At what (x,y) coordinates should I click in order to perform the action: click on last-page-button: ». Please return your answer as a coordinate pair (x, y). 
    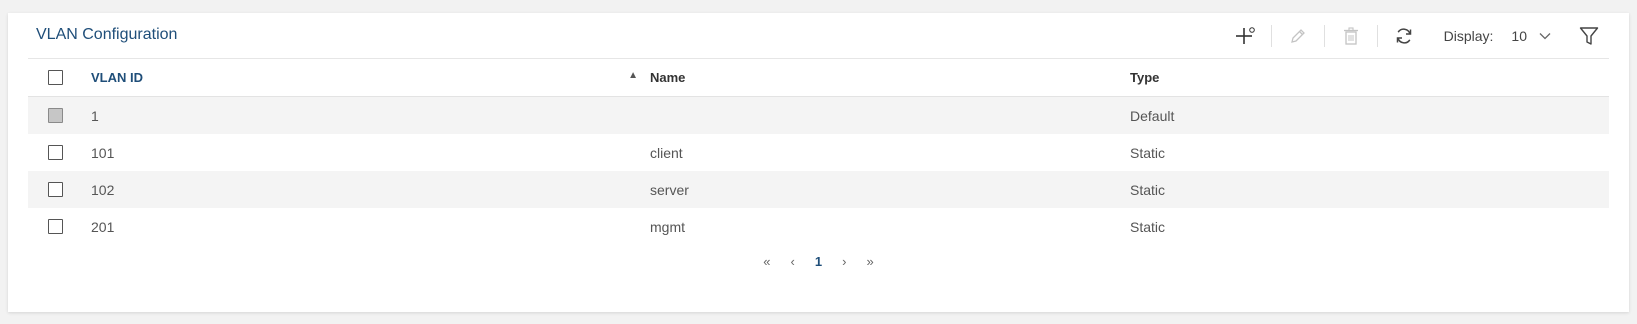
    Looking at the image, I should click on (869, 261).